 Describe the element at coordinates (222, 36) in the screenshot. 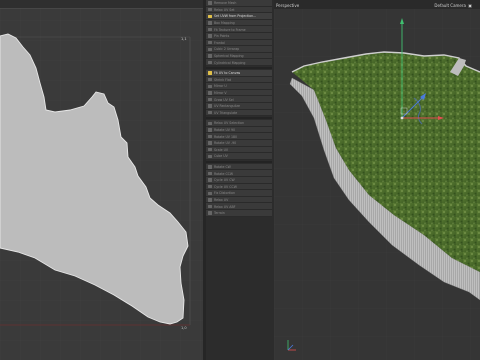

I see `tool-label: Pin Points` at that location.